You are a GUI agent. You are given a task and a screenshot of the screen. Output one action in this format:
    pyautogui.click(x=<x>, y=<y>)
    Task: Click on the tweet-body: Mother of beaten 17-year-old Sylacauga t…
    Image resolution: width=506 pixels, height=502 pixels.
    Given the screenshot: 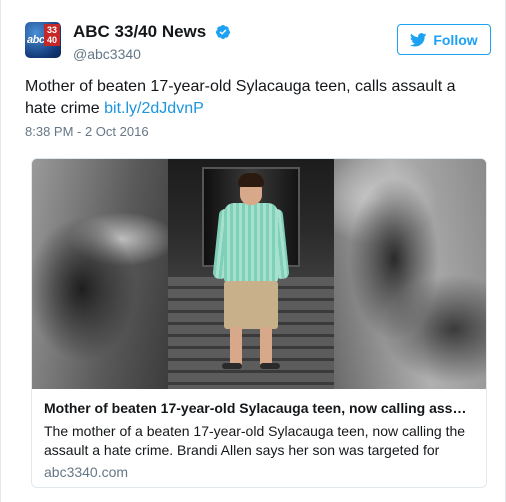 What is the action you would take?
    pyautogui.click(x=240, y=97)
    